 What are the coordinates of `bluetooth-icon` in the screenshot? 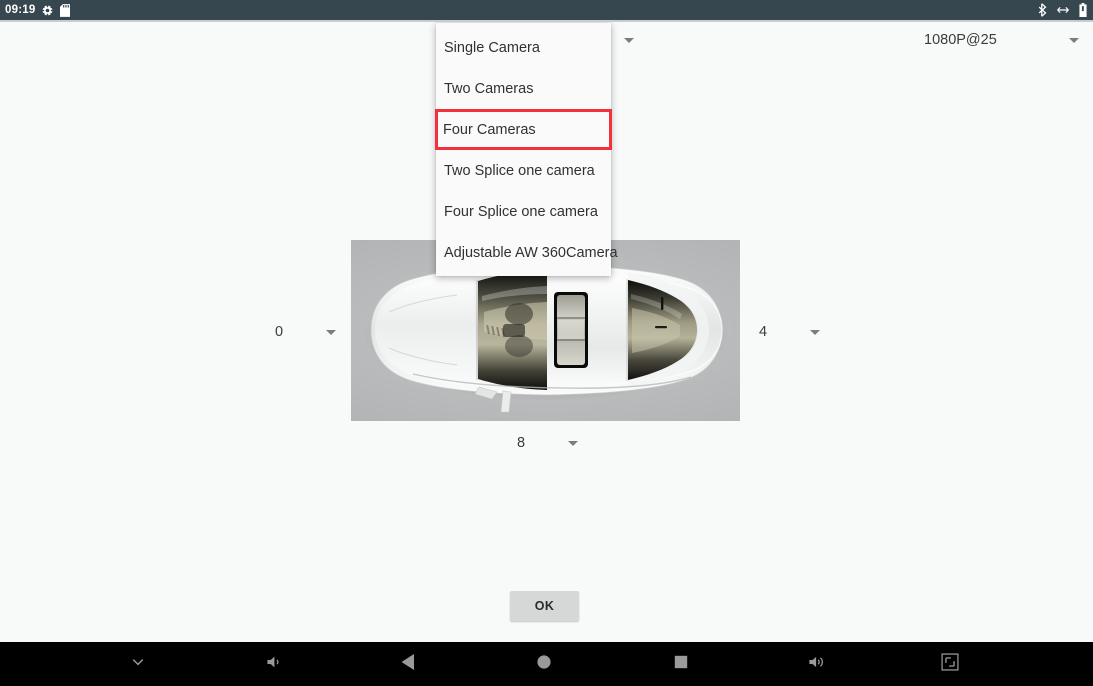 It's located at (1042, 10).